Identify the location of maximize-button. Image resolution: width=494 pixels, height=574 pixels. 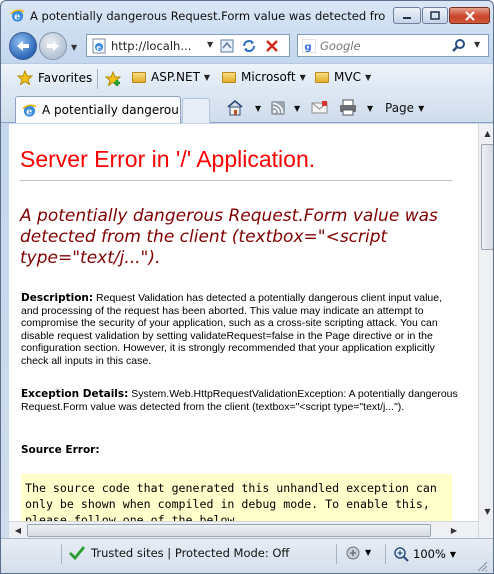
(435, 15).